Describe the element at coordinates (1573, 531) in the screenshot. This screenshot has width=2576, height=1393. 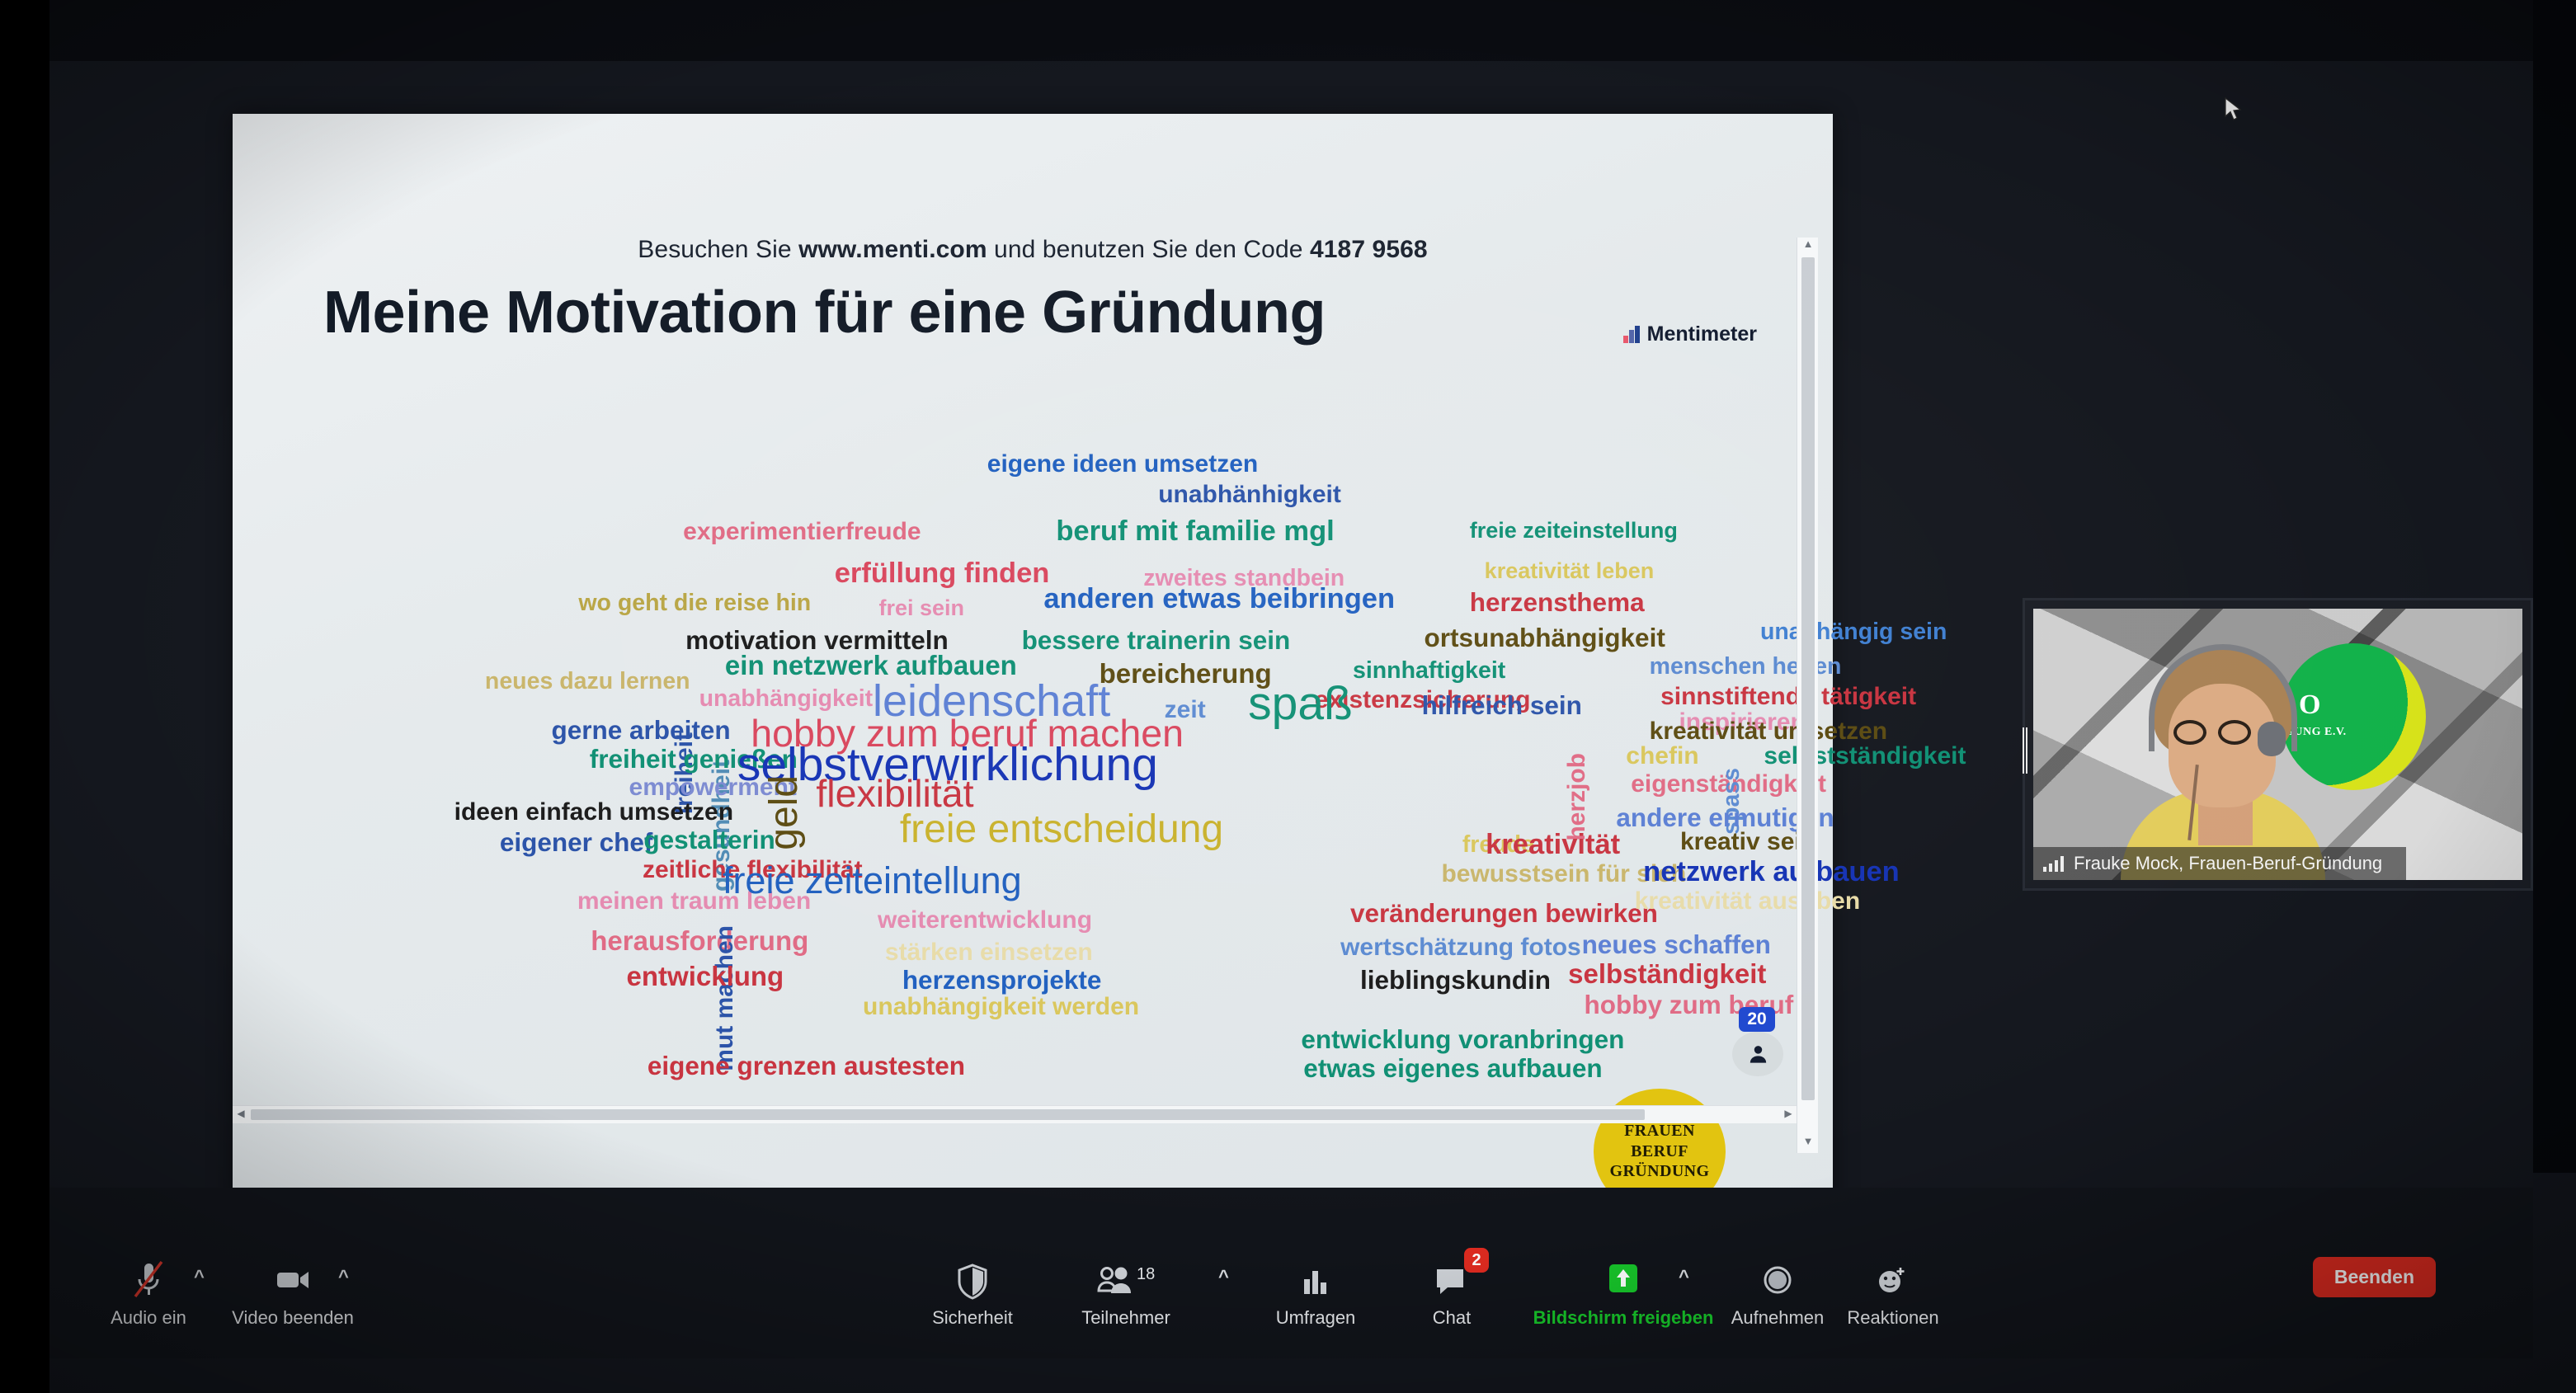
I see `word-cloud-word: freie zeiteinstellung` at that location.